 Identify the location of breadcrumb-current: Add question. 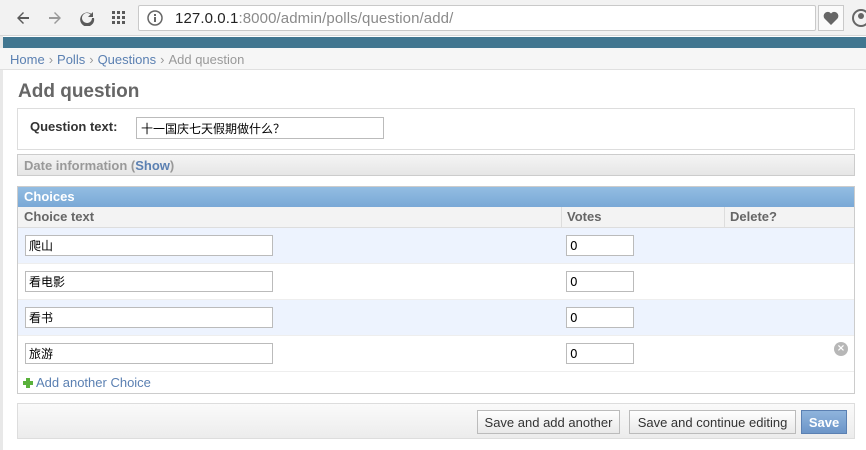
(206, 59).